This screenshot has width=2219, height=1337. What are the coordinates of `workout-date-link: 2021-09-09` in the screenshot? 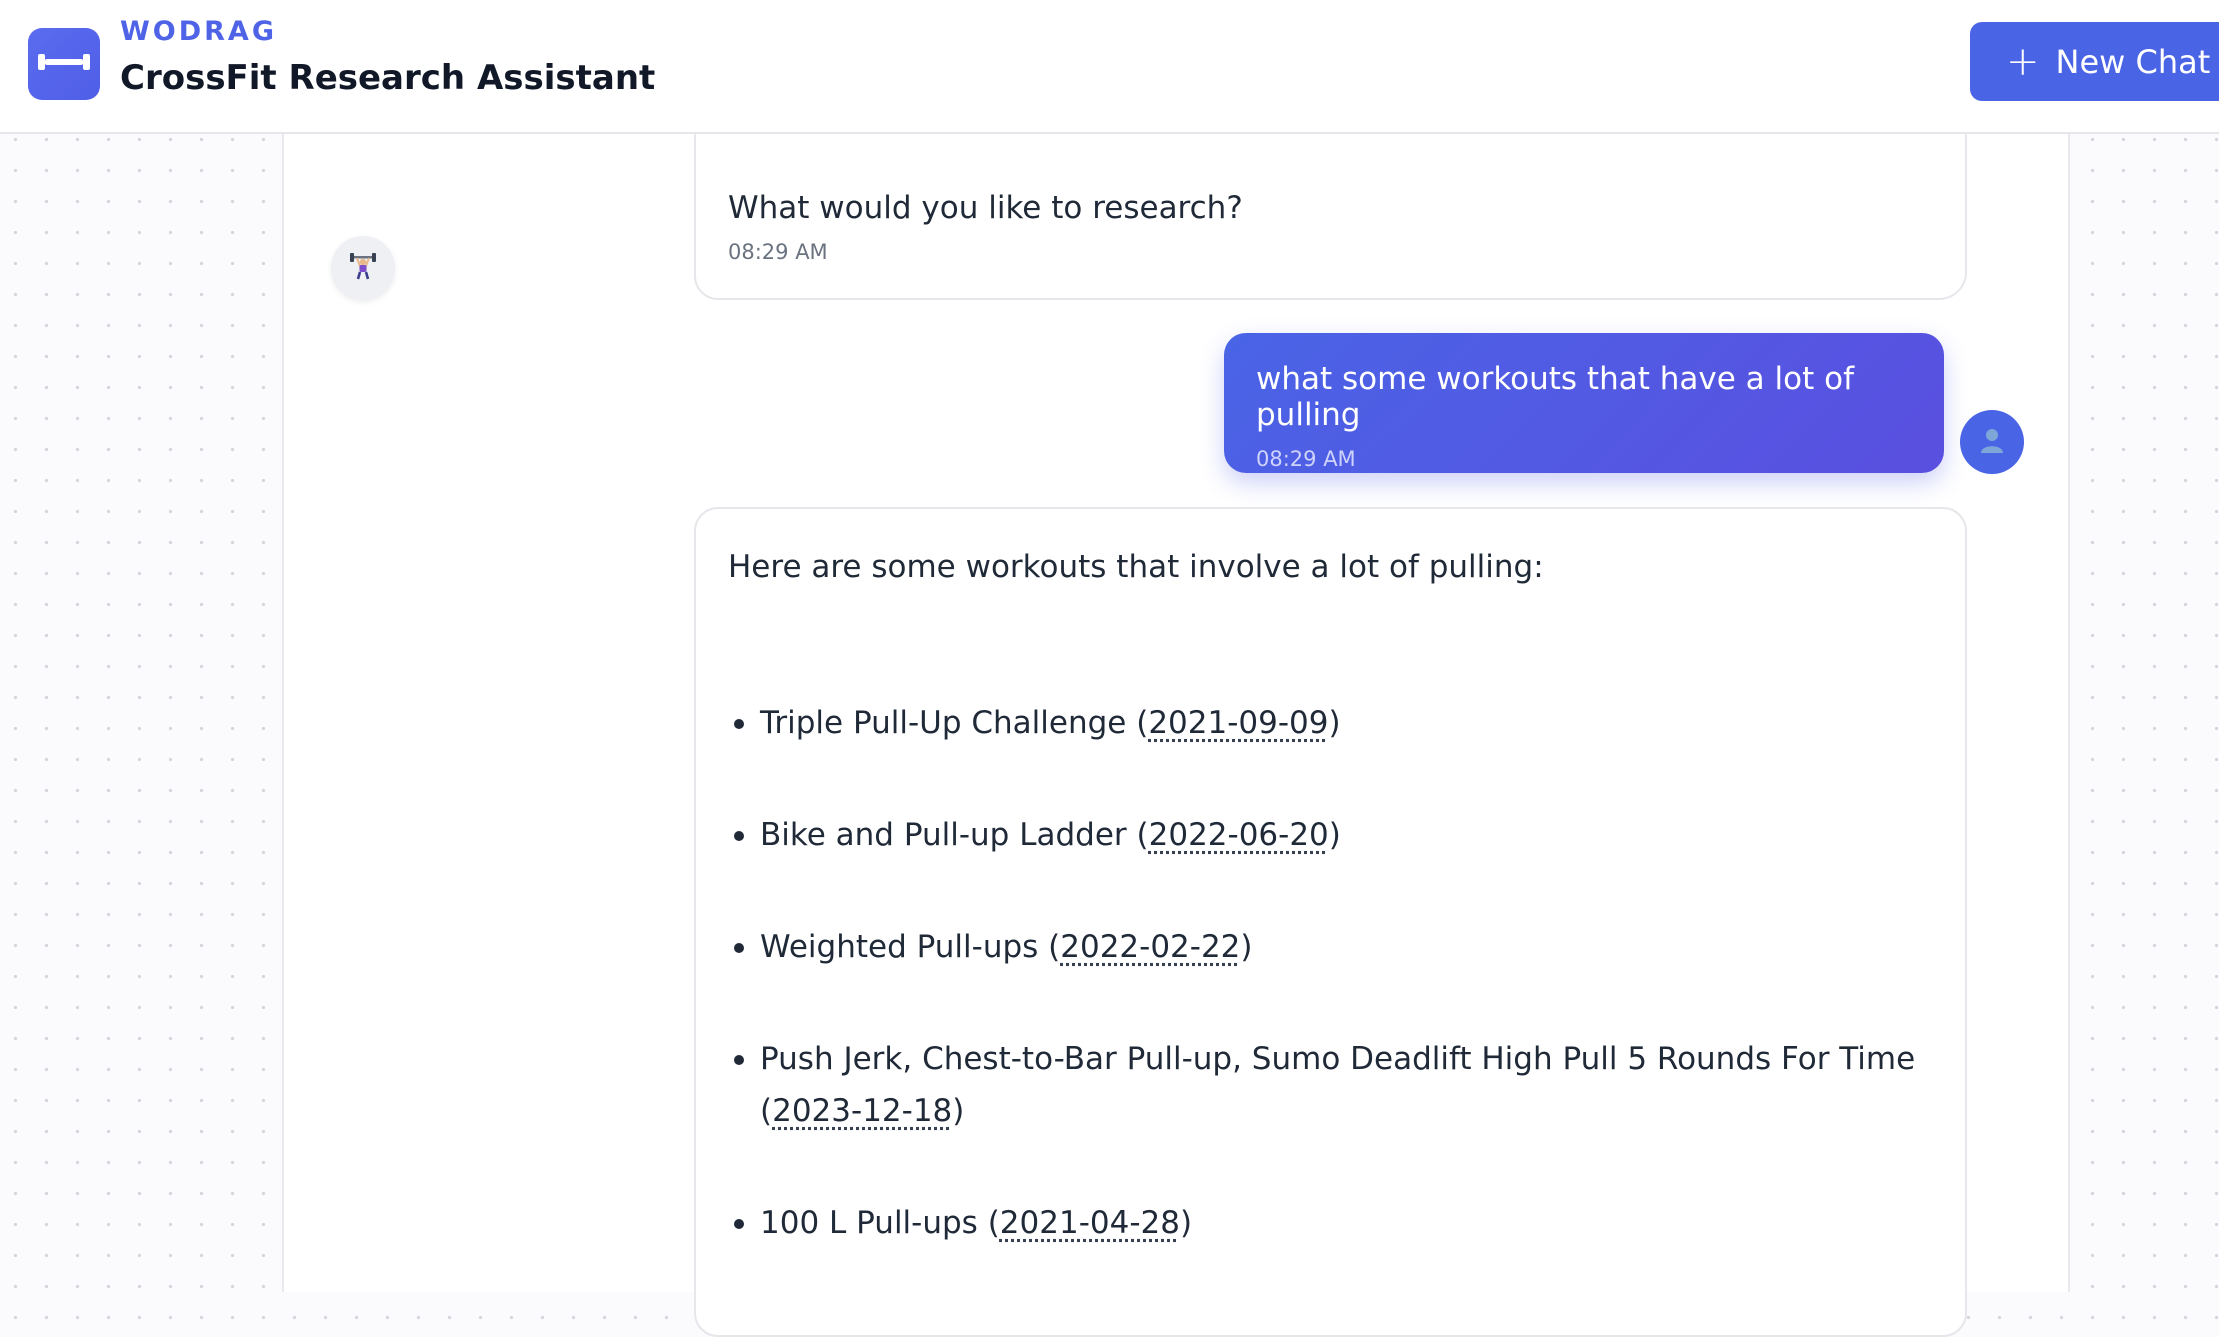 It's located at (1238, 723).